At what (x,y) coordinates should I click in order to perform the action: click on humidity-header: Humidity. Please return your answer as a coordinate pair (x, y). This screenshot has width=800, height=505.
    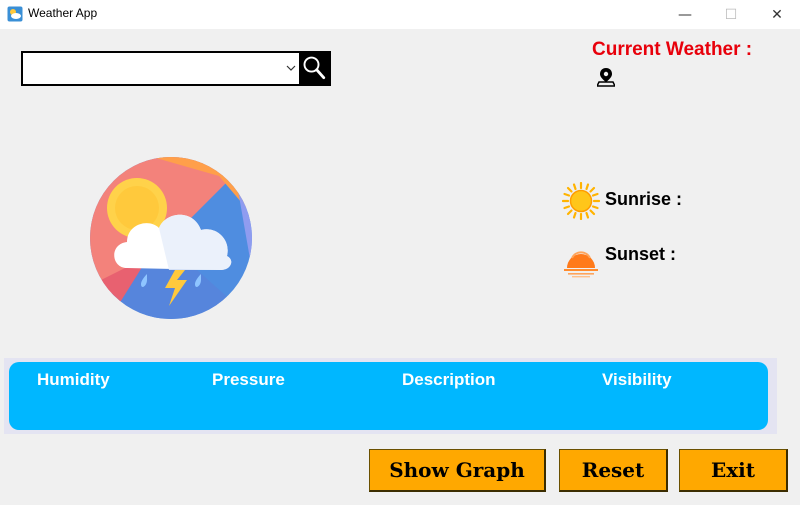
    Looking at the image, I should click on (73, 379).